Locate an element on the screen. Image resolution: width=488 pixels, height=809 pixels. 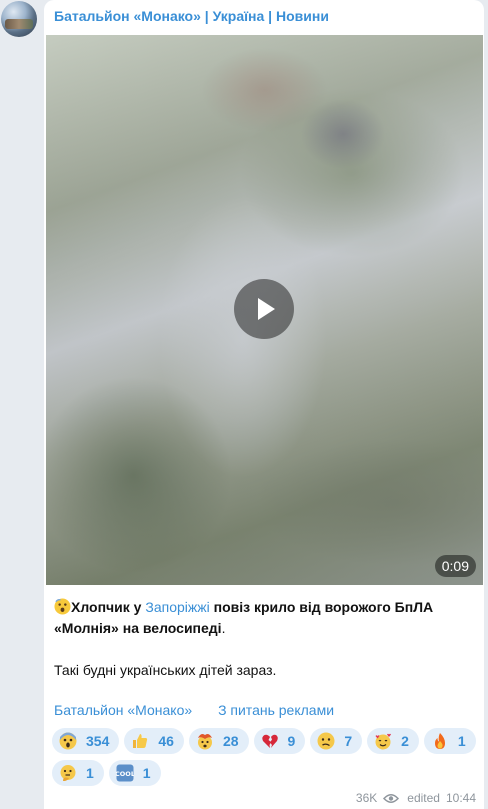
ads-link: З питань реклами is located at coordinates (276, 710).